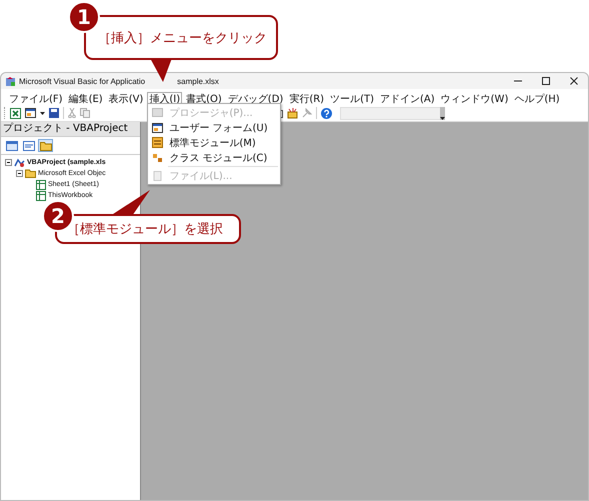 The width and height of the screenshot is (589, 501). I want to click on window-title: sample.xlsx, so click(198, 81).